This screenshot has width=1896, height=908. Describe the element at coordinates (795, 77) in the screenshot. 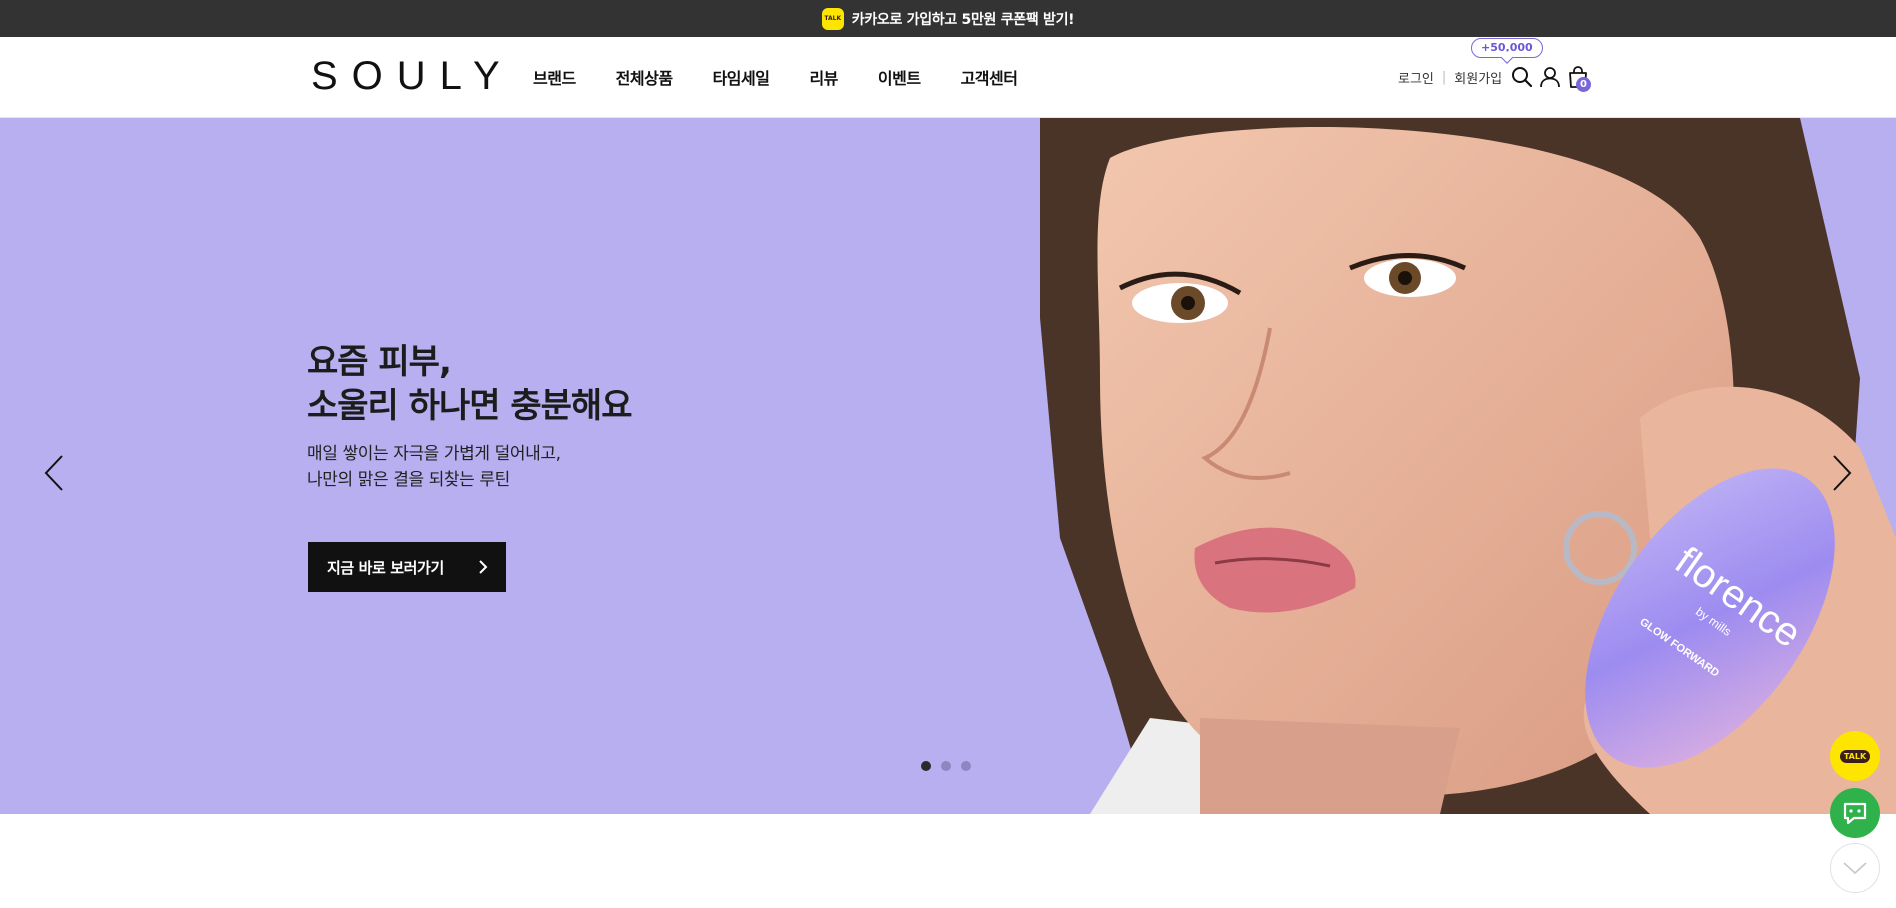

I see `main-nav: 브랜드 전체상품 타임세일 리뷰 이벤트 고객센터` at that location.